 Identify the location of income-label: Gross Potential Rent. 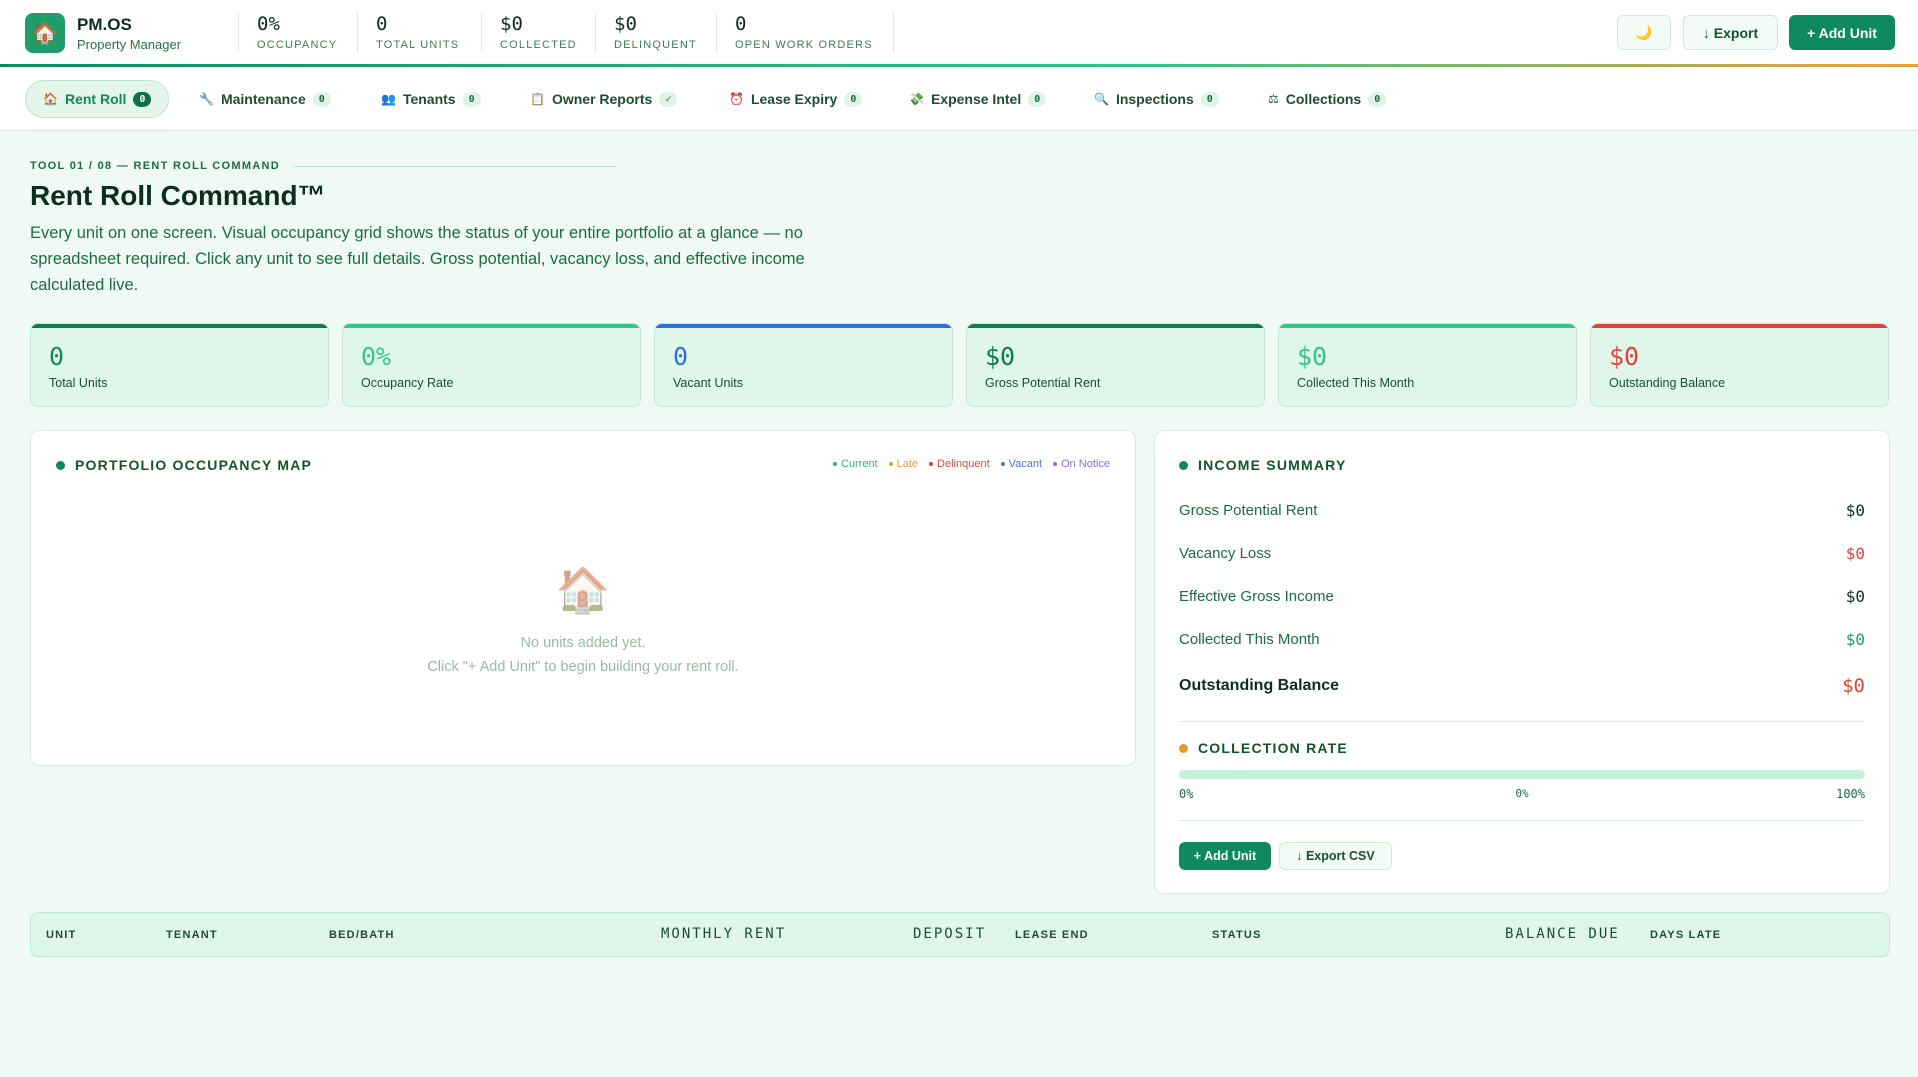
(1248, 510).